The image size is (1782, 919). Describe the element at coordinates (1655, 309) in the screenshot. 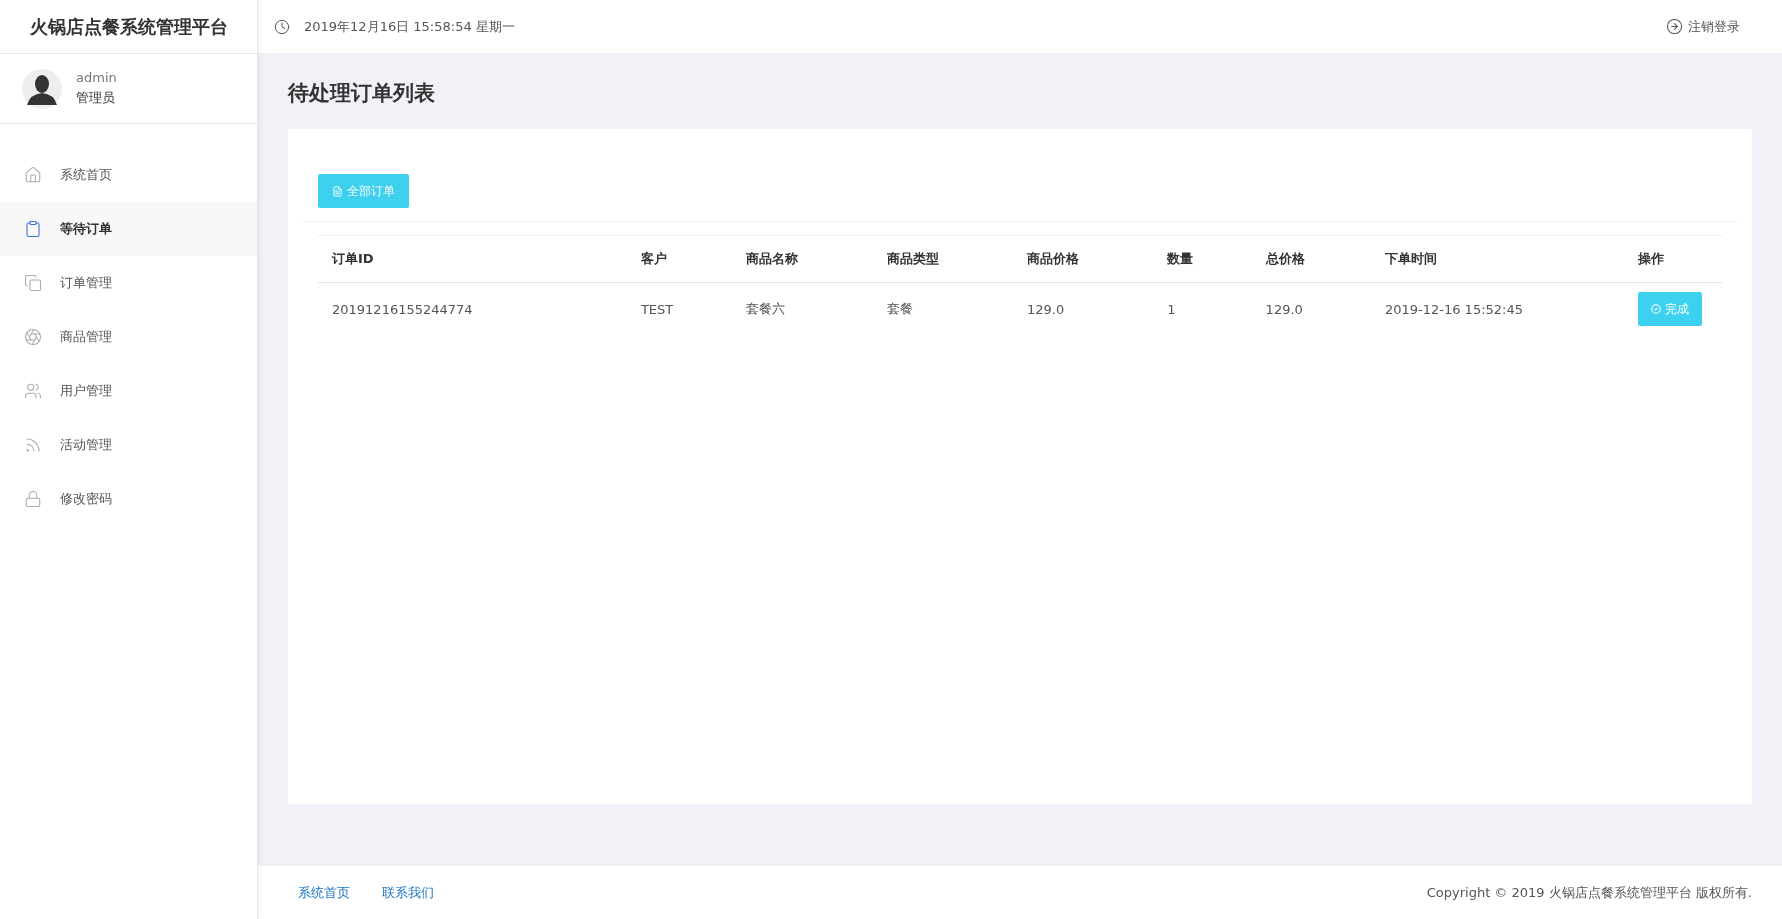

I see `check-circle-icon` at that location.